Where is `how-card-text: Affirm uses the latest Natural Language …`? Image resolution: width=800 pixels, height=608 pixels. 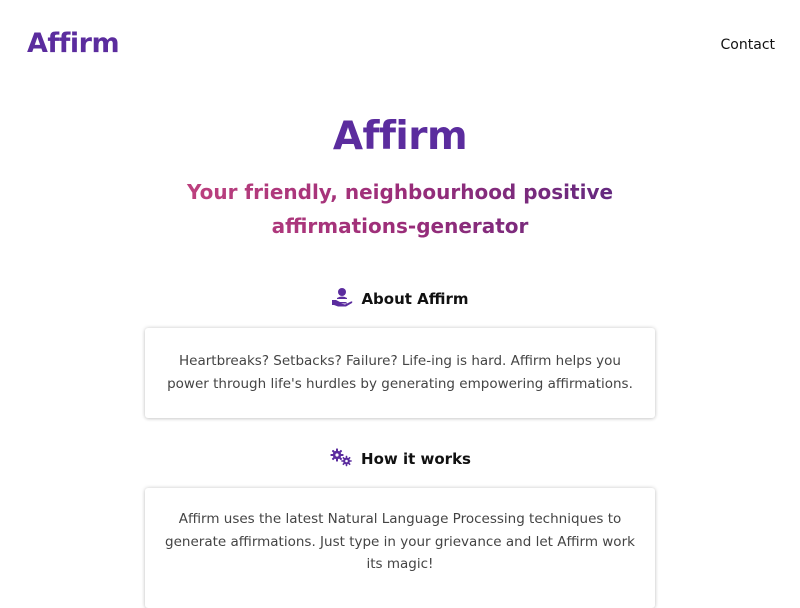 how-card-text: Affirm uses the latest Natural Language … is located at coordinates (400, 541).